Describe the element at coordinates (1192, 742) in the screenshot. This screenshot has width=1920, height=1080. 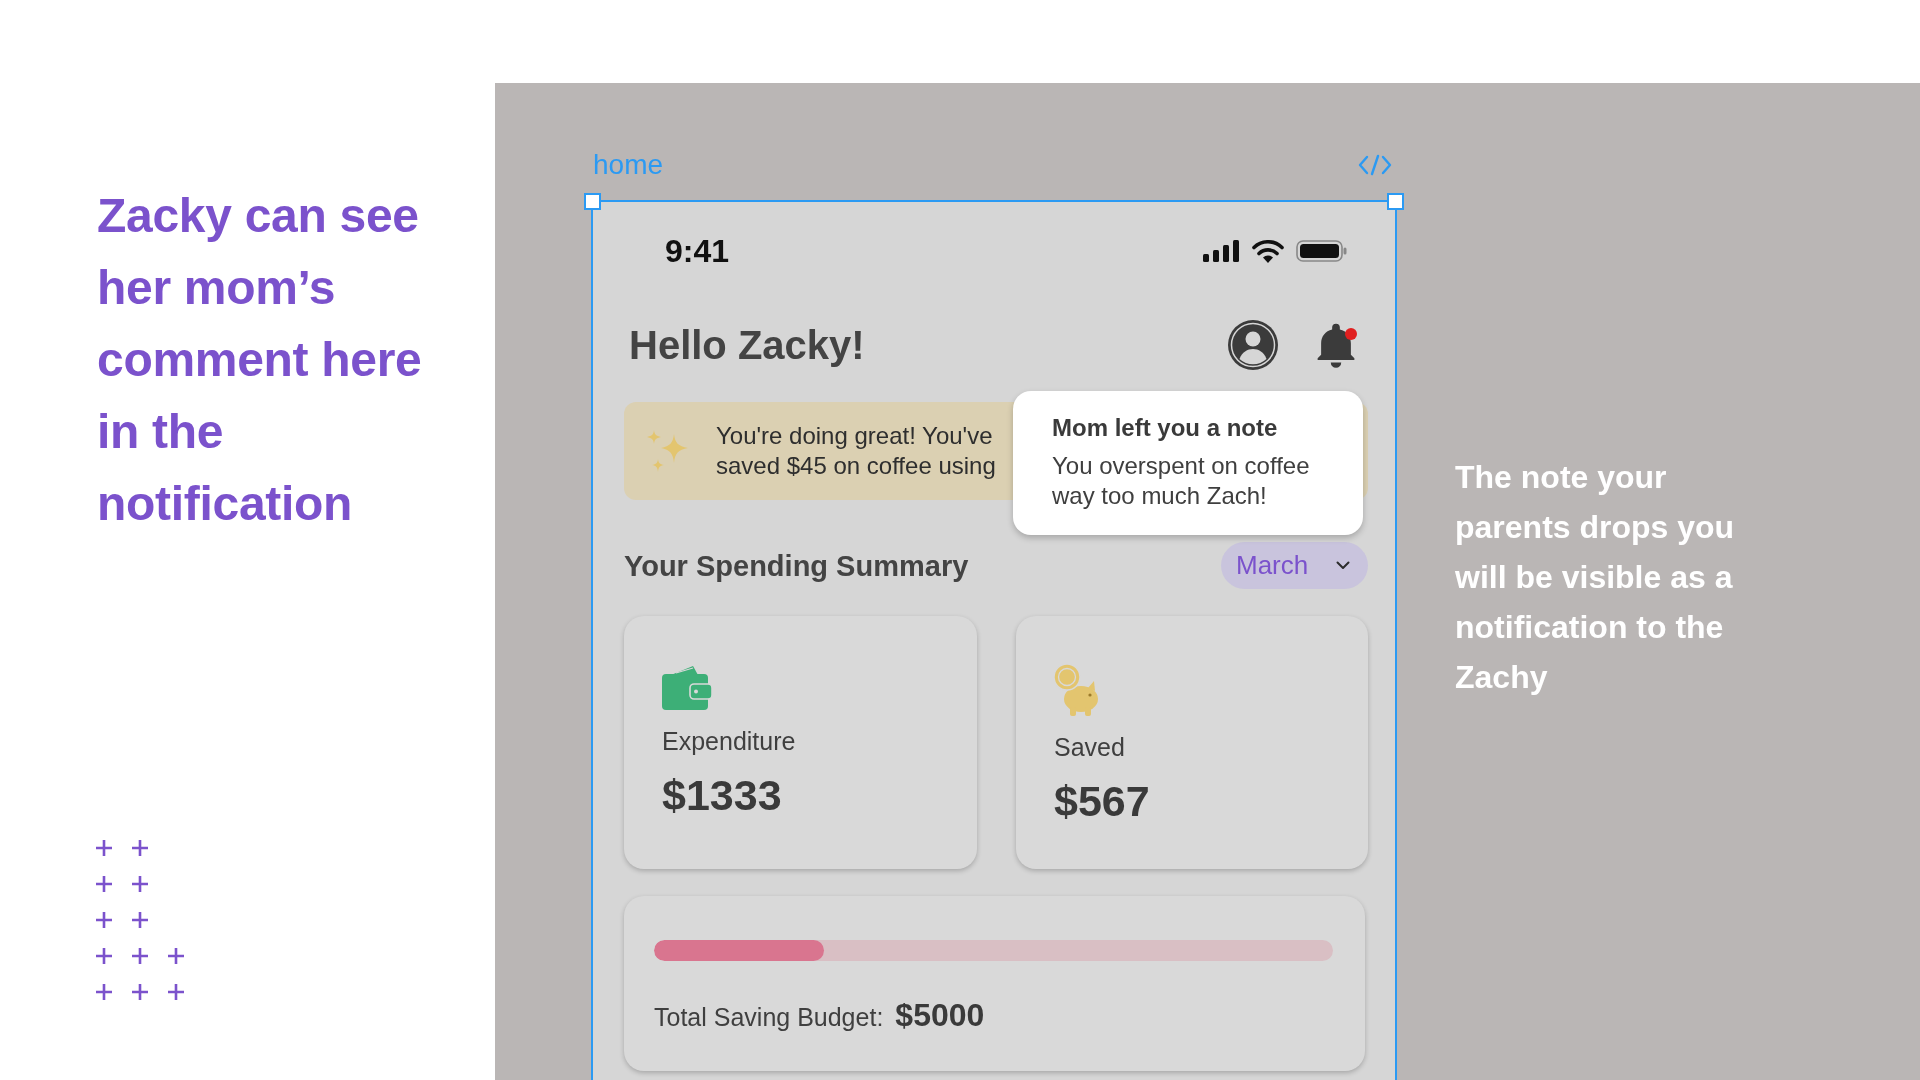
I see `stat-card: Saved $567` at that location.